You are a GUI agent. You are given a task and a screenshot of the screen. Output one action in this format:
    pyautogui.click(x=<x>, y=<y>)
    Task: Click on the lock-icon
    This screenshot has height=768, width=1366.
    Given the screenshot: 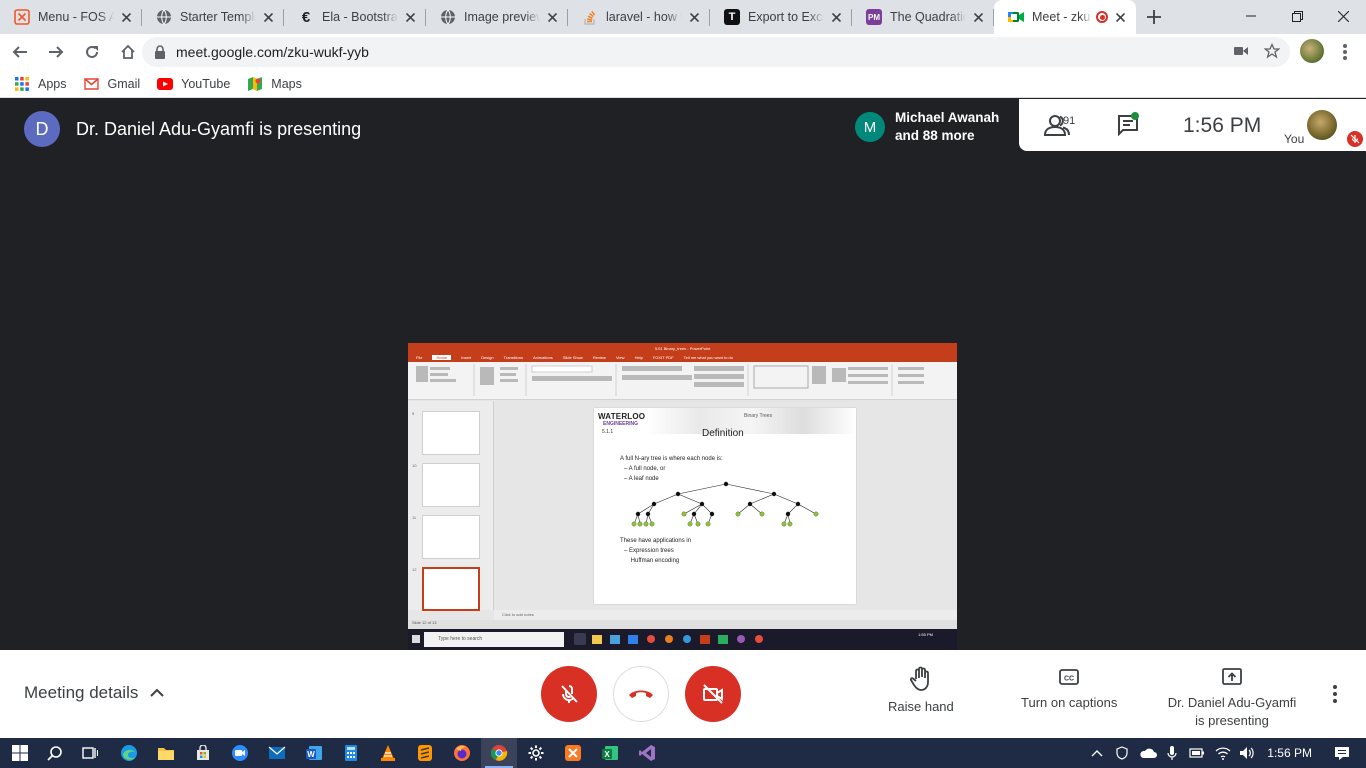 What is the action you would take?
    pyautogui.click(x=160, y=52)
    